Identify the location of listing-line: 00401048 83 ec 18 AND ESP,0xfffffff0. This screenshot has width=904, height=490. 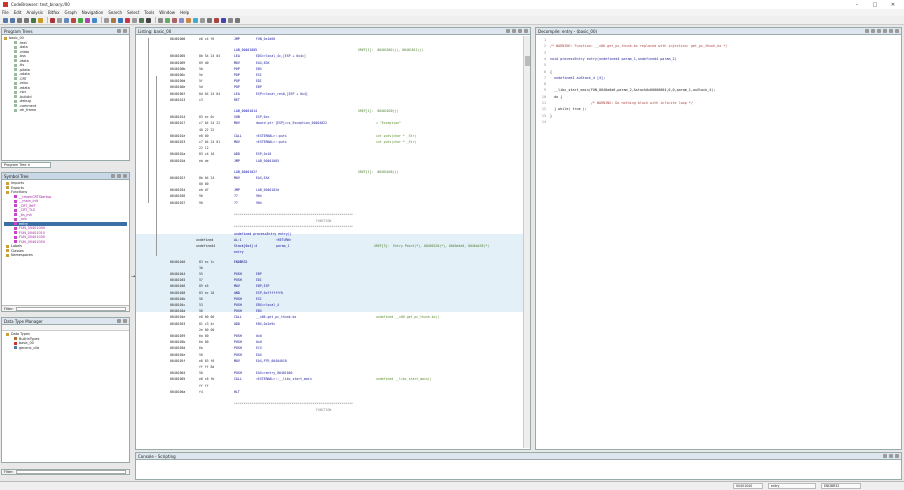
(330, 293).